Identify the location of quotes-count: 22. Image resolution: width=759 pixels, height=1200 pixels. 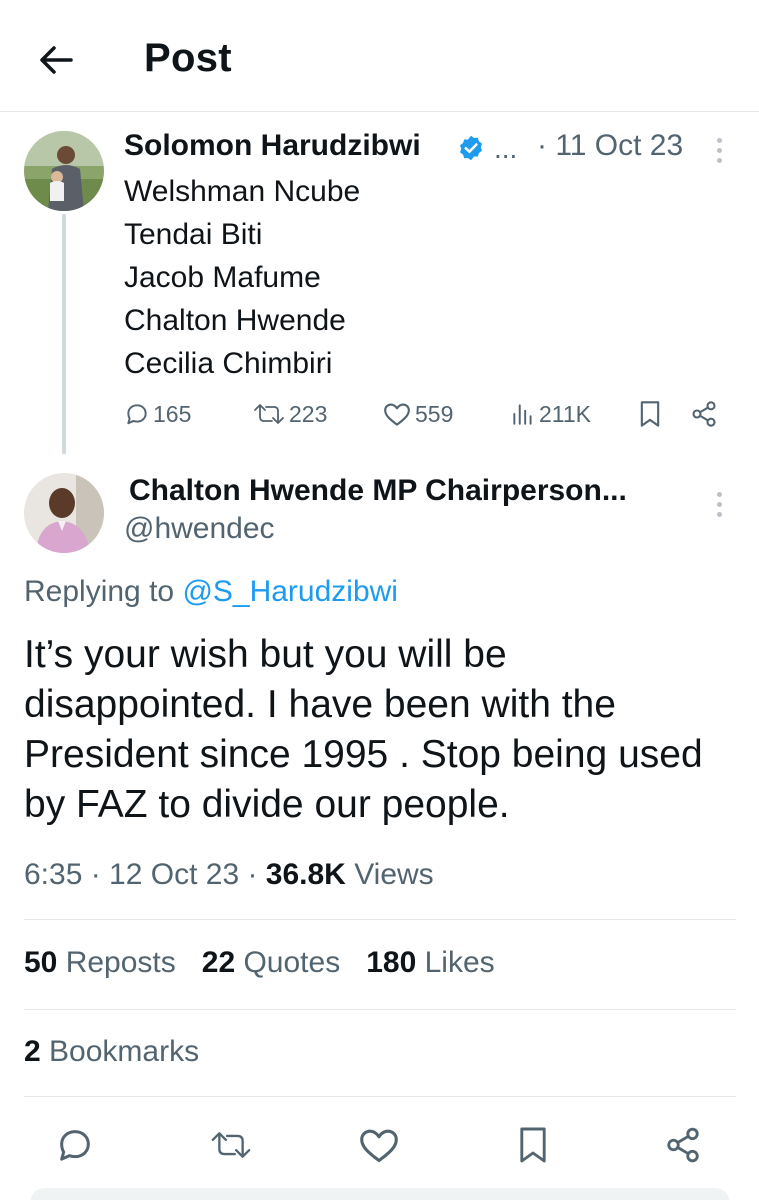
(218, 962).